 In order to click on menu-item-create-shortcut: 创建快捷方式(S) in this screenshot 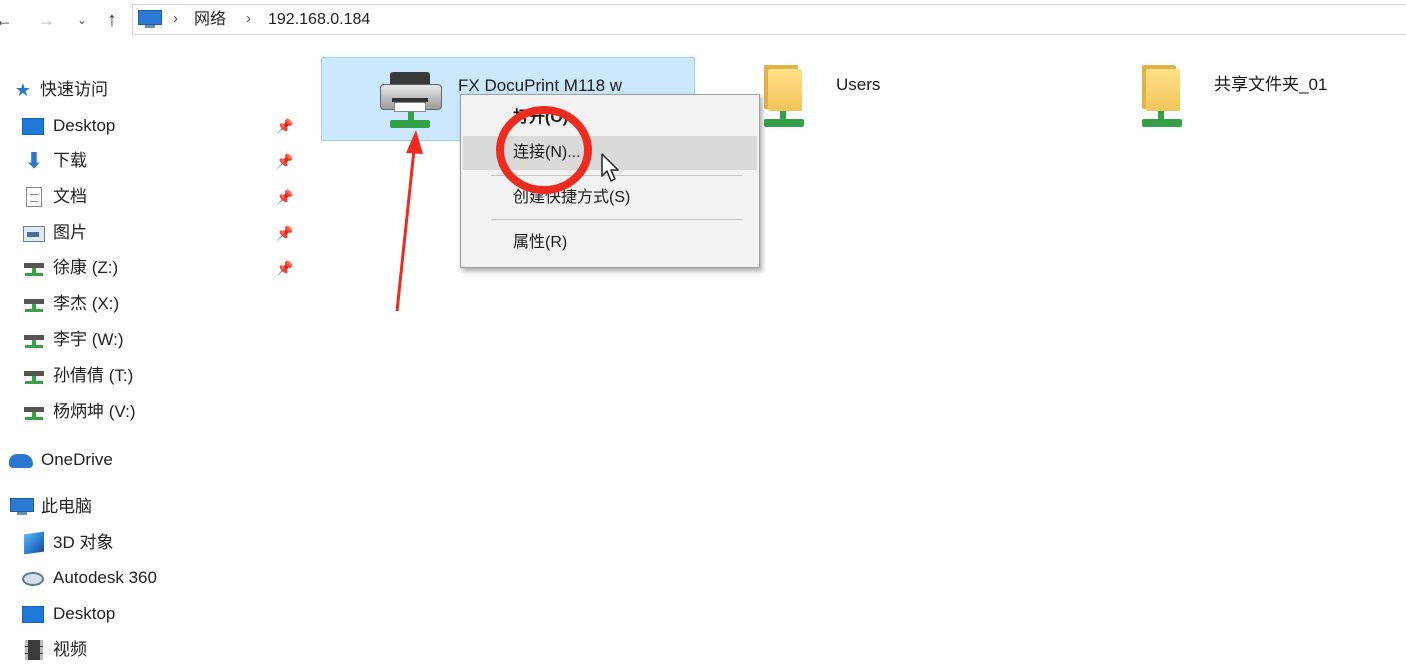, I will do `click(610, 198)`.